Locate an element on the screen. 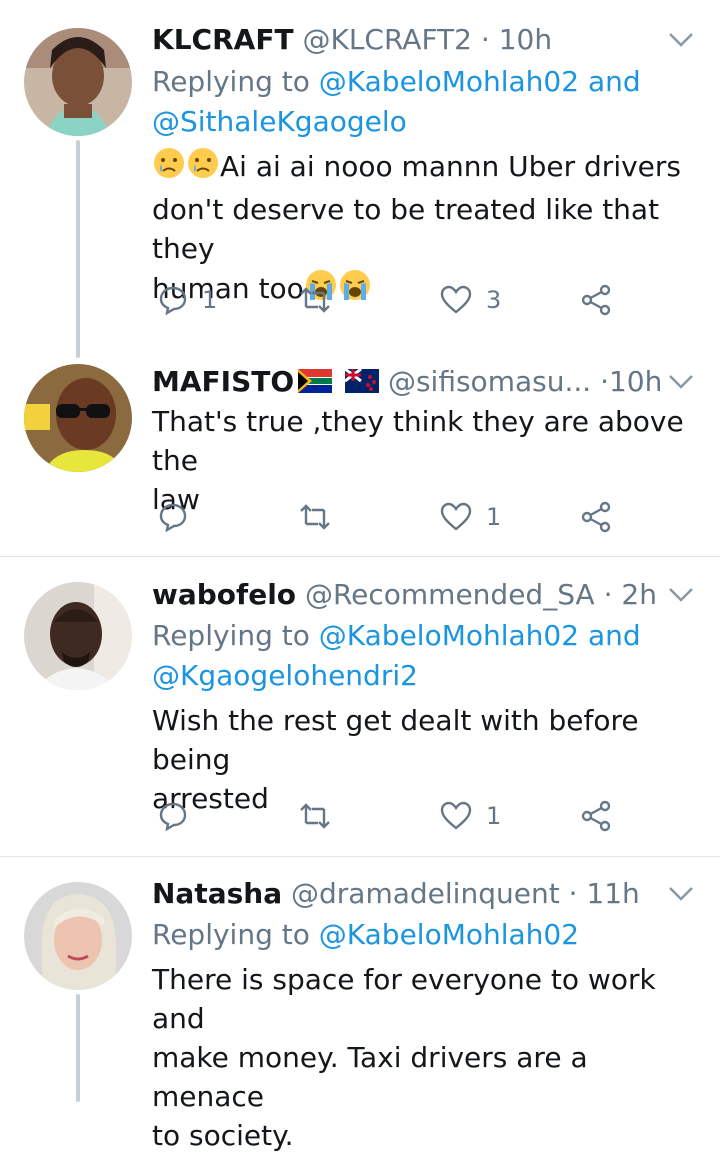  tweet-actions: 1 3 is located at coordinates (402, 300).